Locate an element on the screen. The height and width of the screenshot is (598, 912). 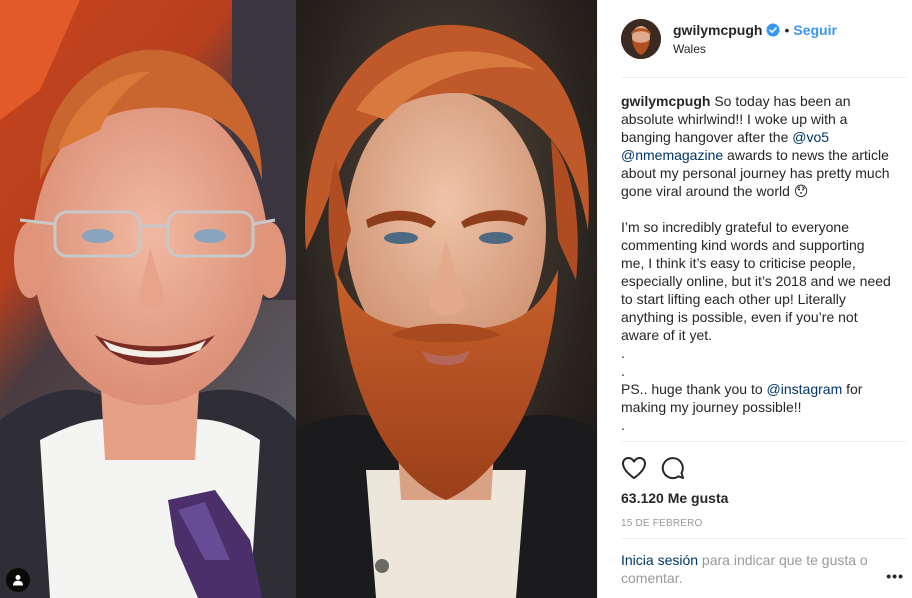
post-actions is located at coordinates (766, 466).